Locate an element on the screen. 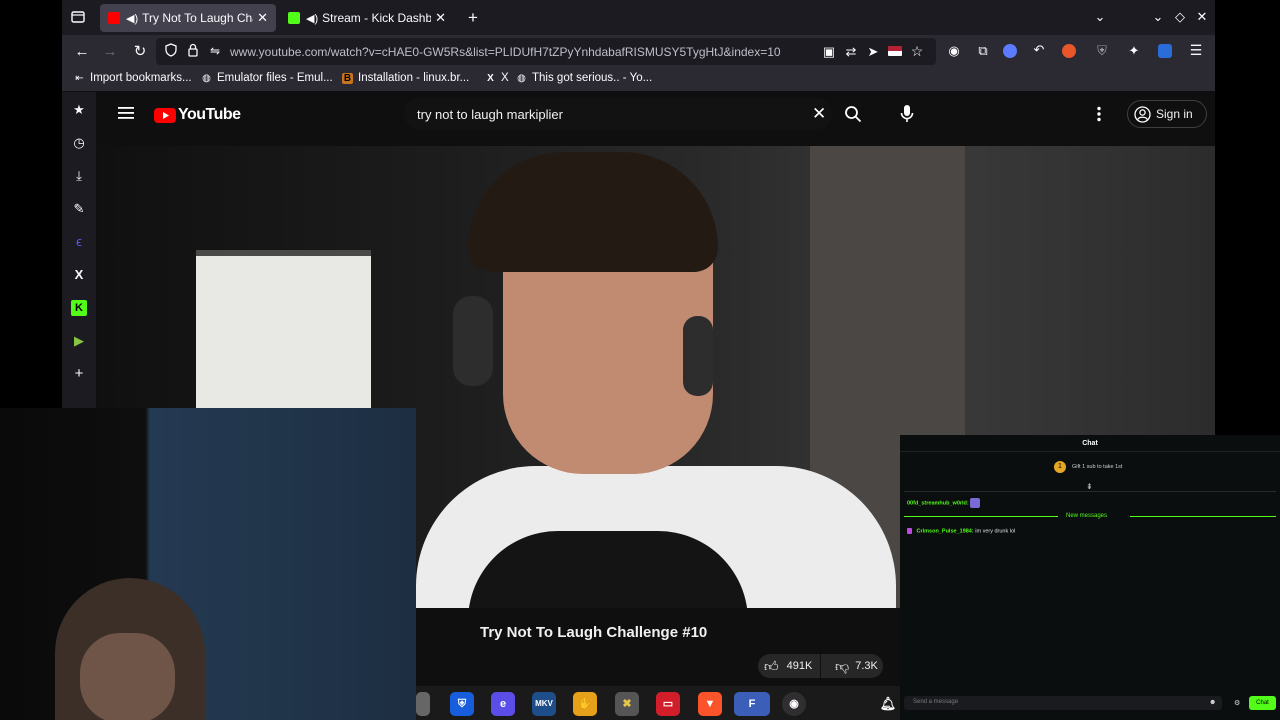 The height and width of the screenshot is (720, 1280). tab-kick-dashboard: ◀) Stream - Kick Dashboar ✕ is located at coordinates (367, 18).